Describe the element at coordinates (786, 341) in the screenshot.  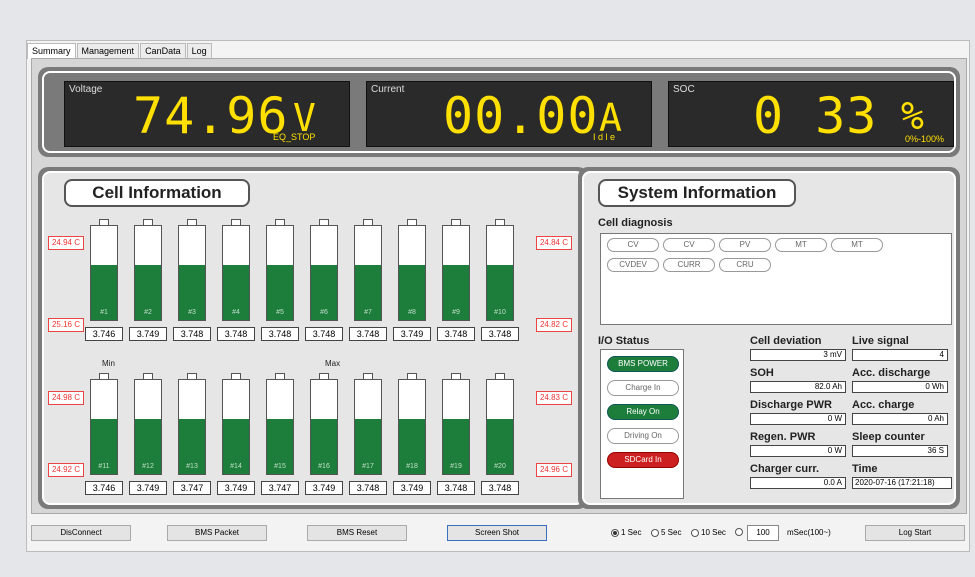
I see `cell-deviation-label: Cell deviation` at that location.